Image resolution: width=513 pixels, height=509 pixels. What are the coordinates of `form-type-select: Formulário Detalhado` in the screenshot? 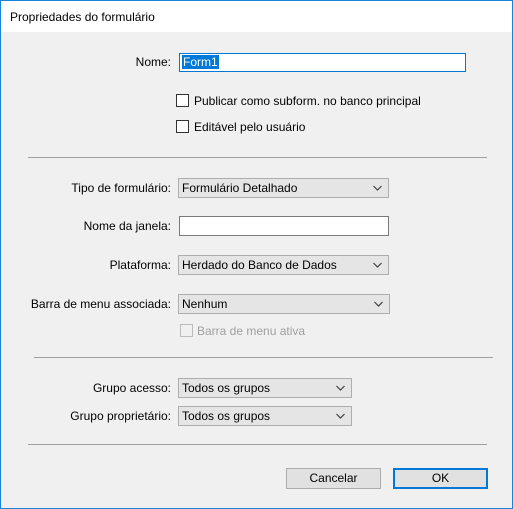 It's located at (283, 188).